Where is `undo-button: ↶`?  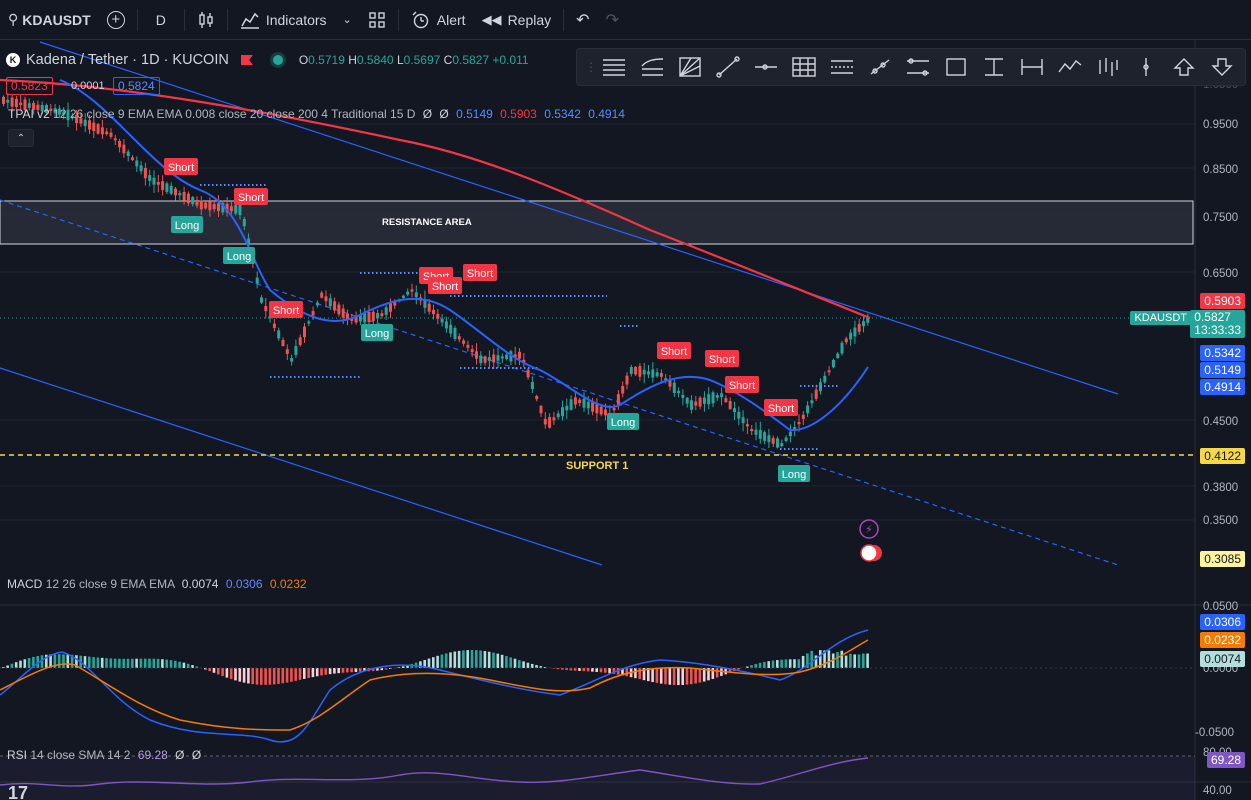 undo-button: ↶ is located at coordinates (582, 20).